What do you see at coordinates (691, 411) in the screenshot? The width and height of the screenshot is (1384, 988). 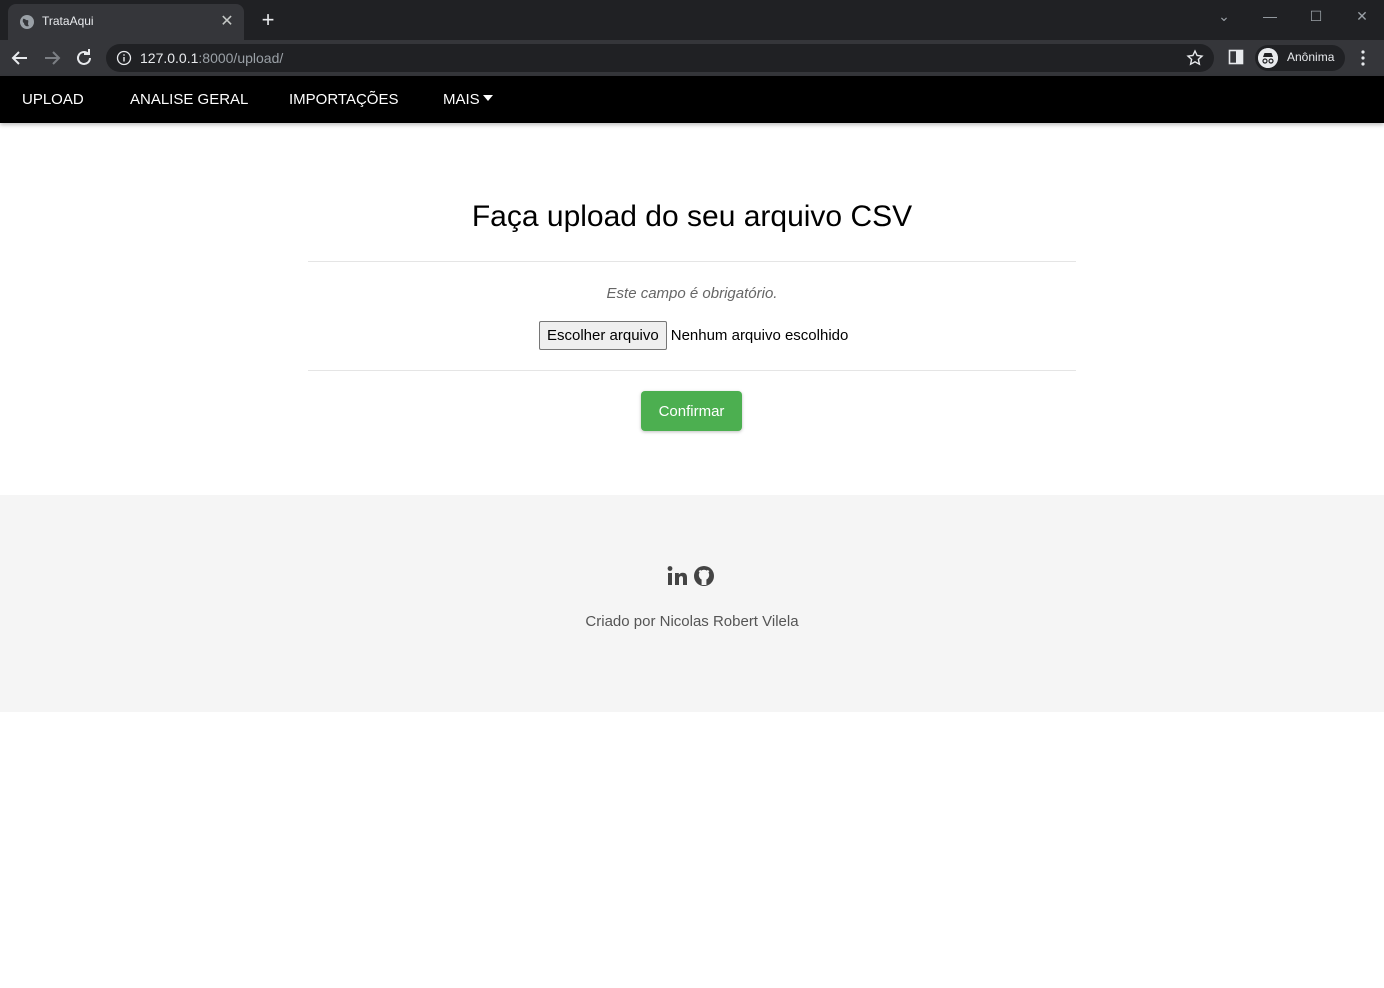 I see `confirm-button: Confirmar` at bounding box center [691, 411].